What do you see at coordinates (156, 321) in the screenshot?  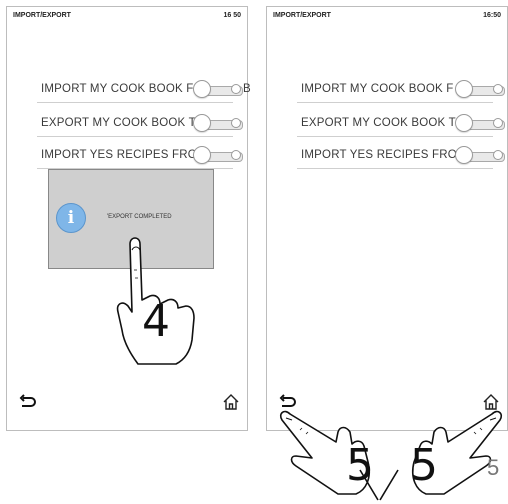 I see `step-number-4: 4` at bounding box center [156, 321].